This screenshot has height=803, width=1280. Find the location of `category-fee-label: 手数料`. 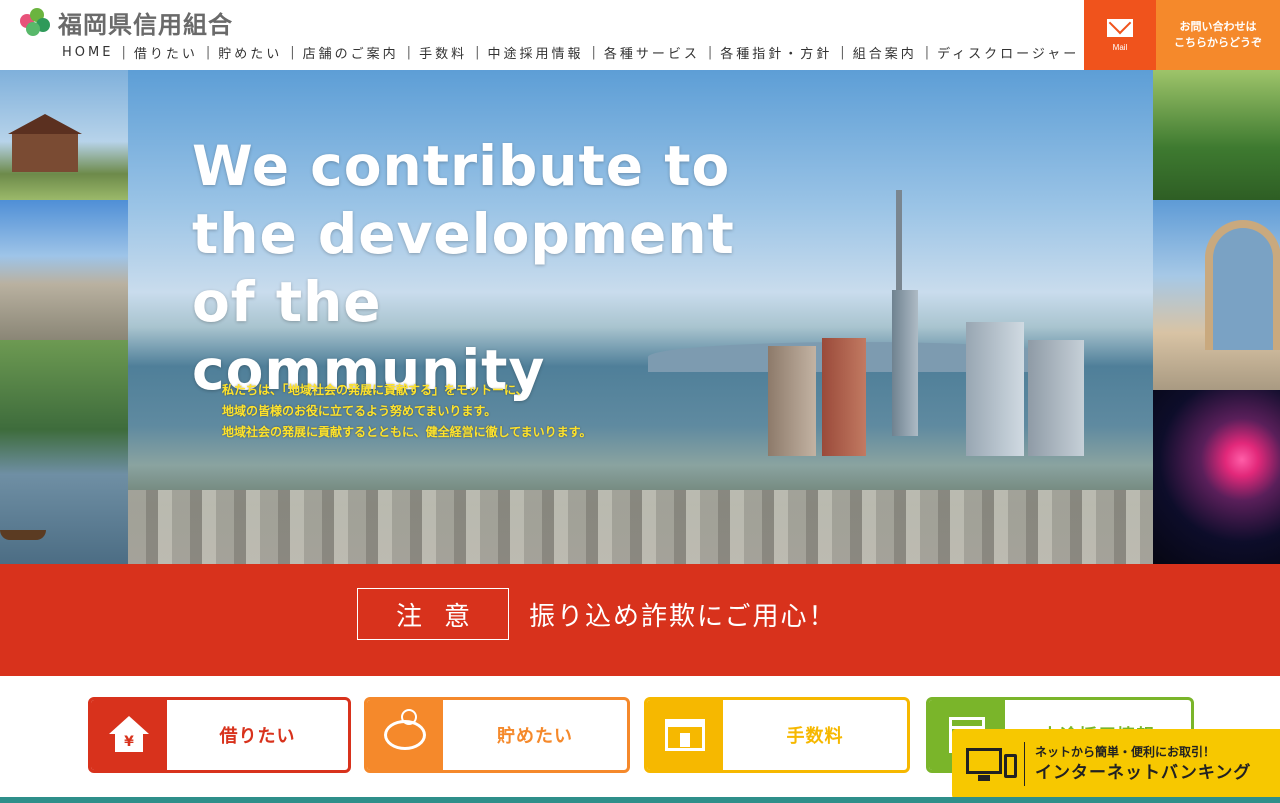

category-fee-label: 手数料 is located at coordinates (815, 736).